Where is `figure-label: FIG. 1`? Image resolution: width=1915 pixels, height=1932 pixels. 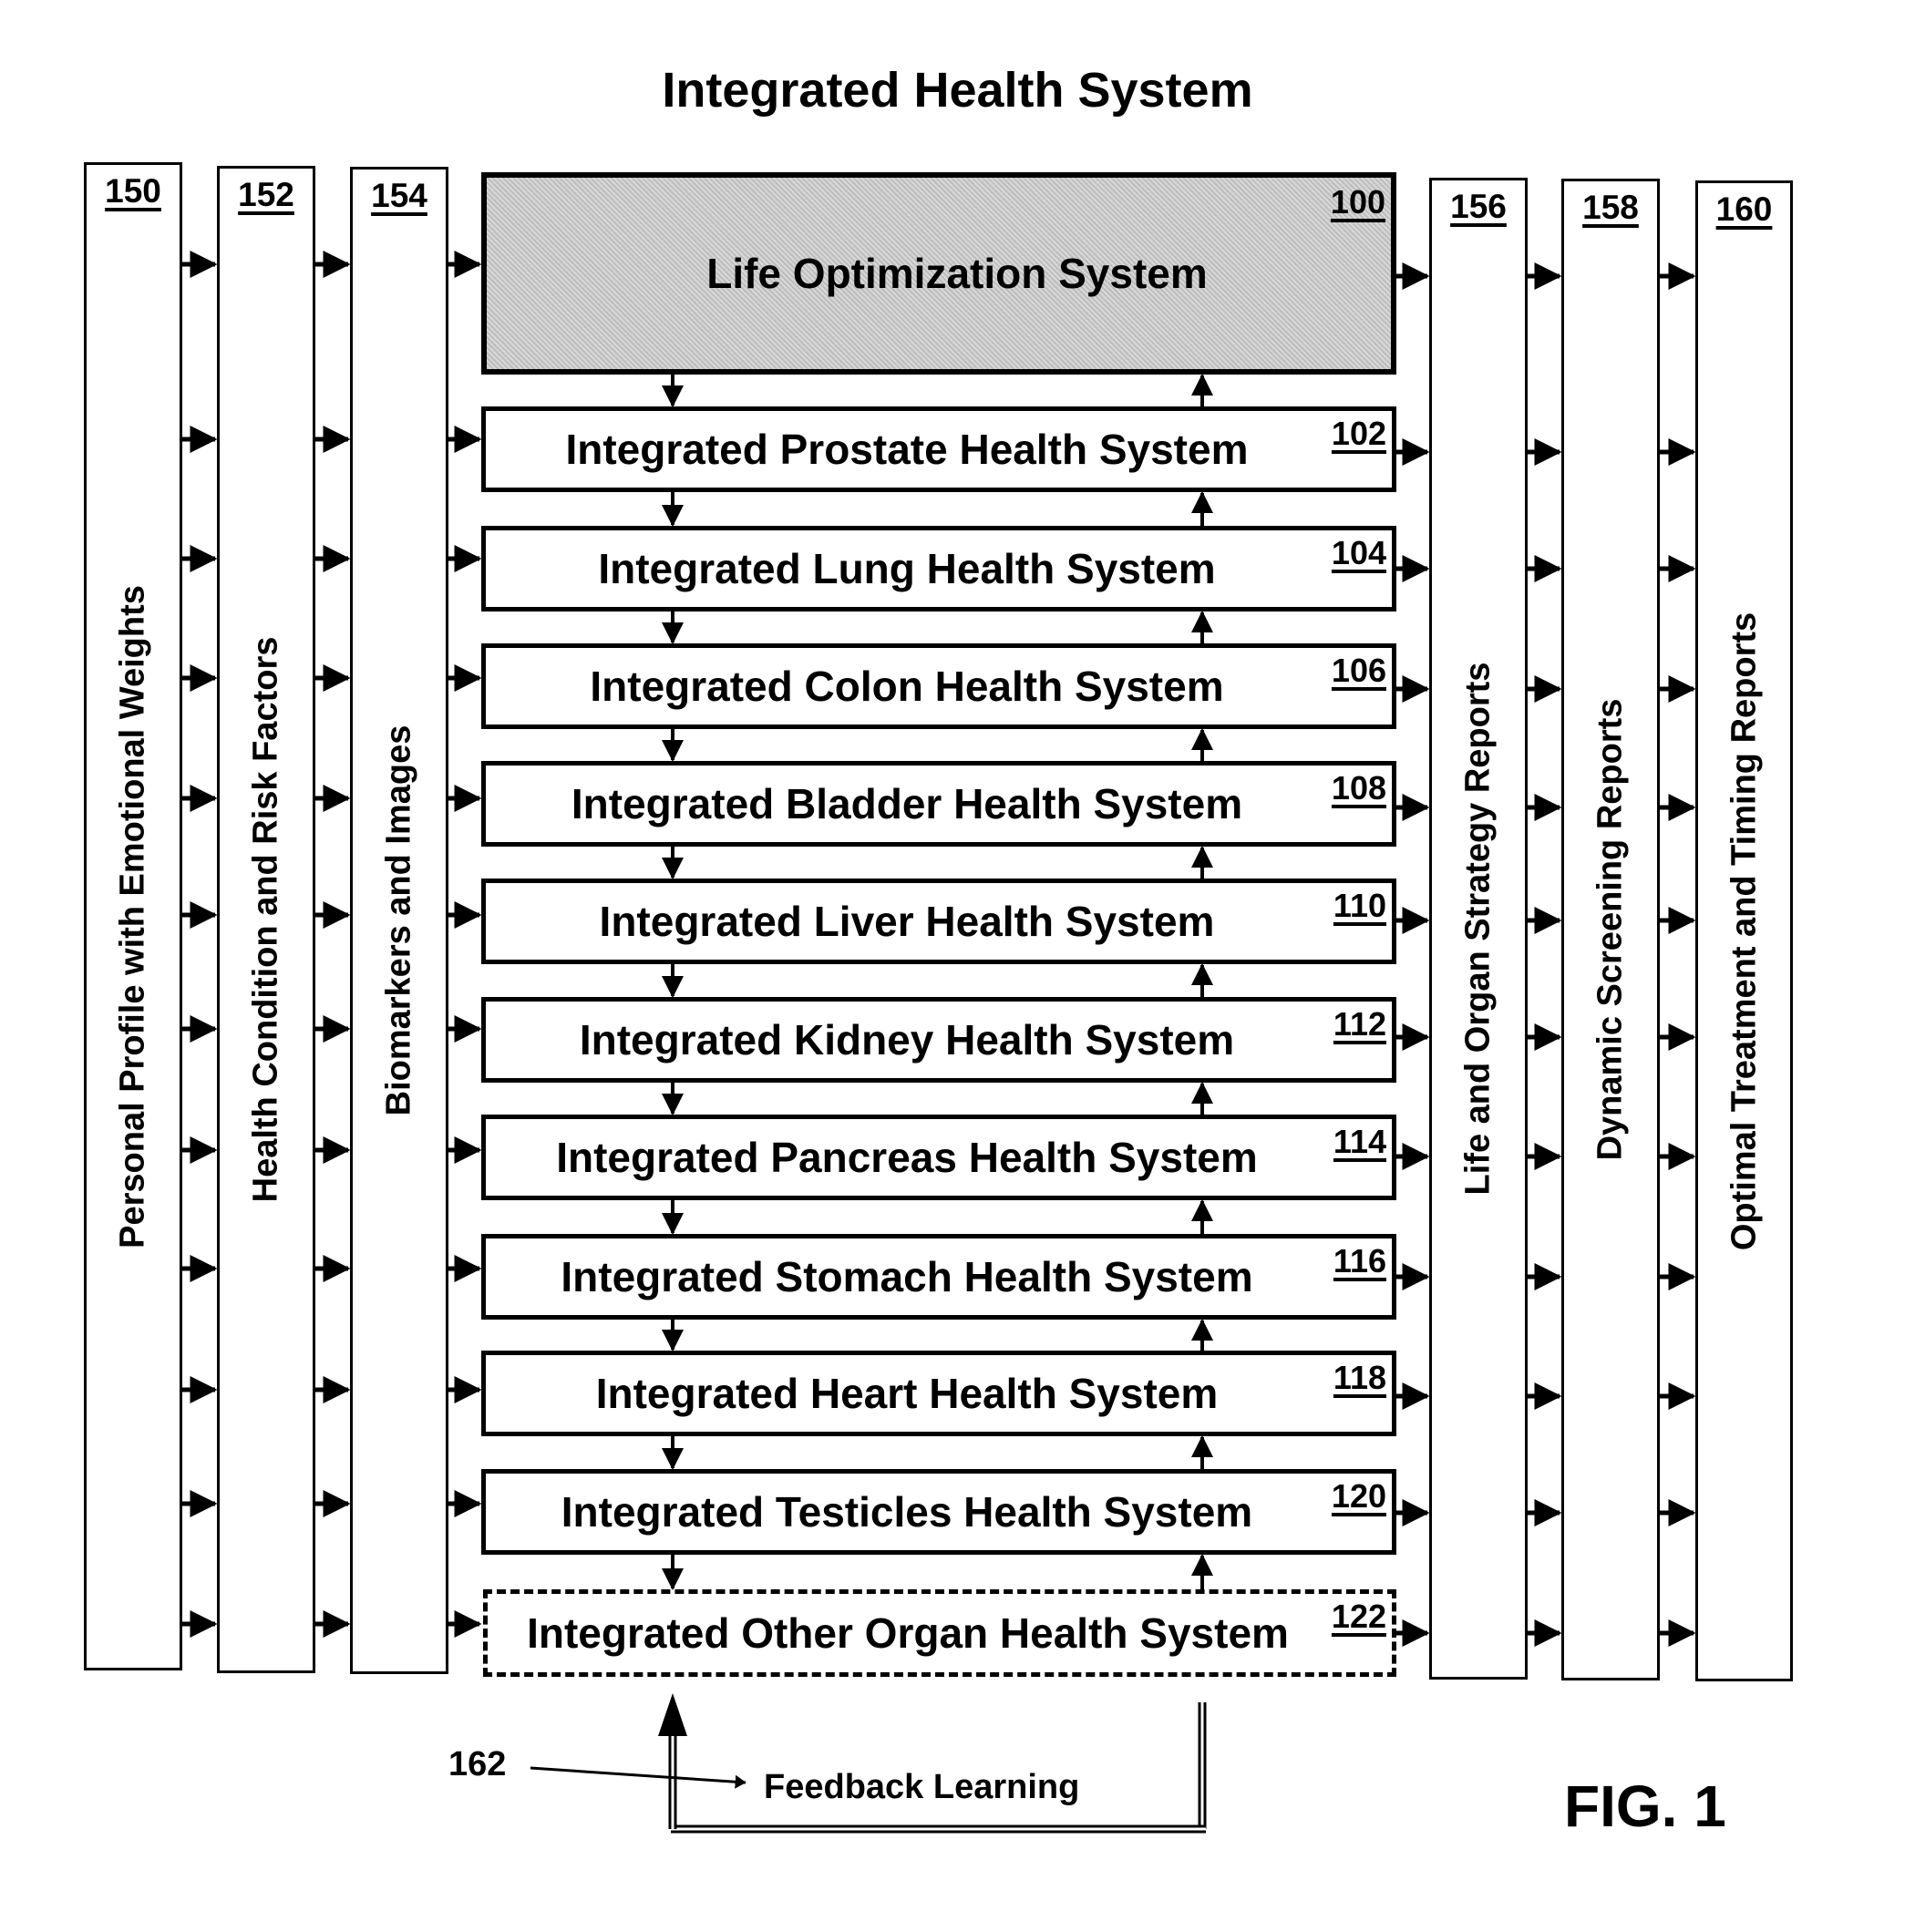
figure-label: FIG. 1 is located at coordinates (1645, 1806).